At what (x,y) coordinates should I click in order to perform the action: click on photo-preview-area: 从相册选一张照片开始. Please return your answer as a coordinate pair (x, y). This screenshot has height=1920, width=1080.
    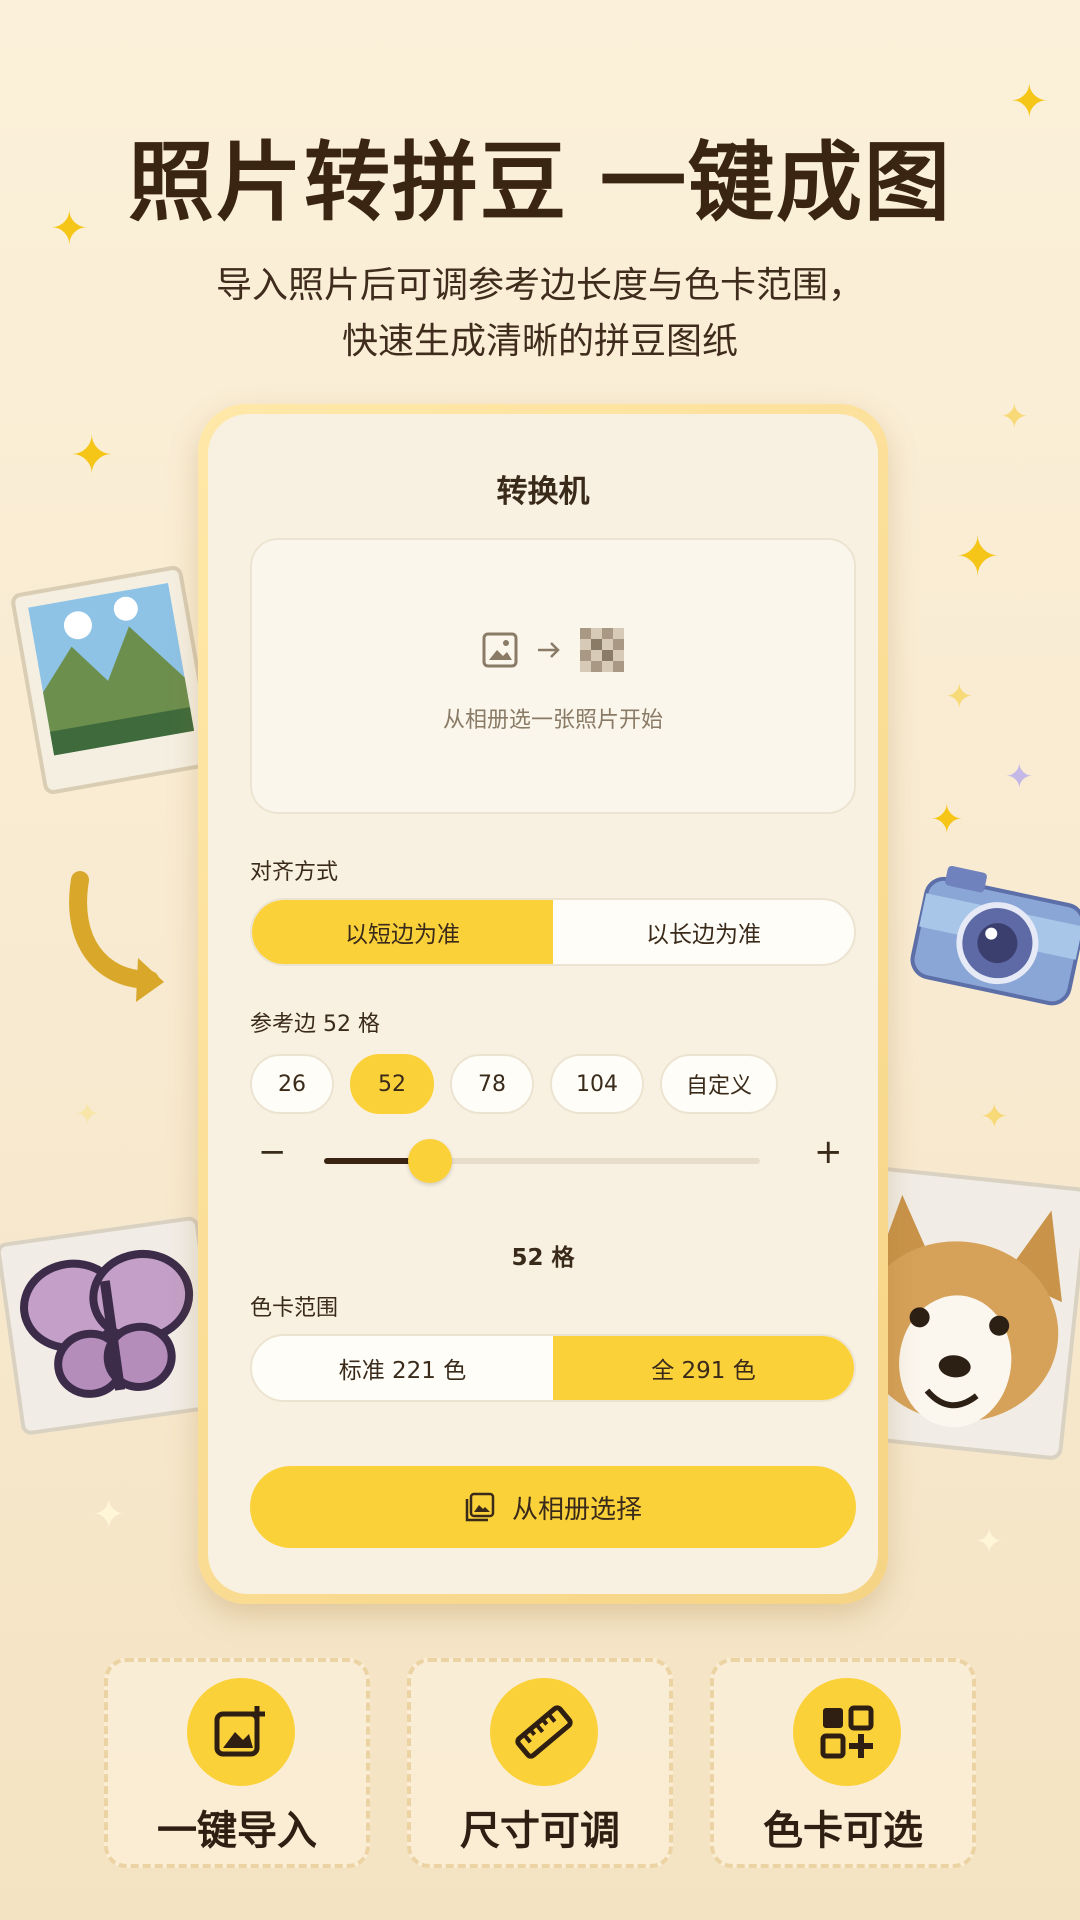
    Looking at the image, I should click on (553, 676).